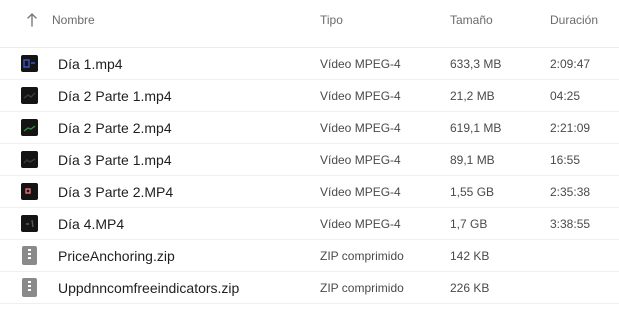 This screenshot has height=316, width=619. Describe the element at coordinates (90, 64) in the screenshot. I see `file-name: Día 1.mp4` at that location.